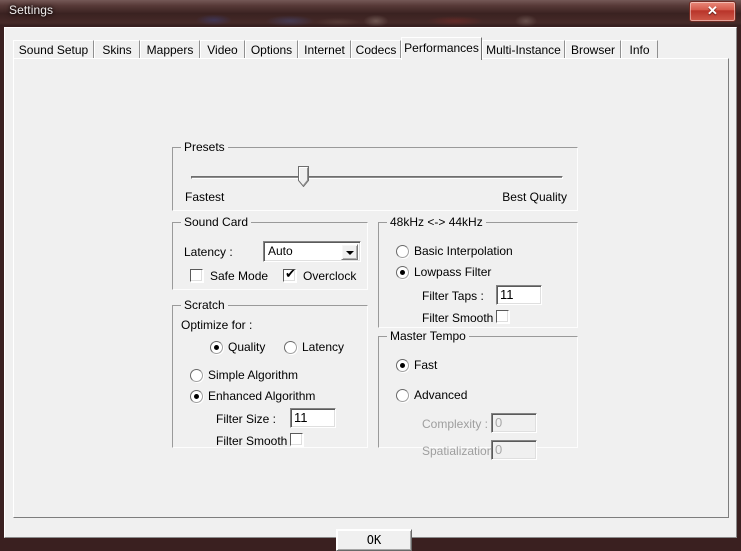 This screenshot has width=741, height=551. I want to click on slider-thumb-icon, so click(303, 177).